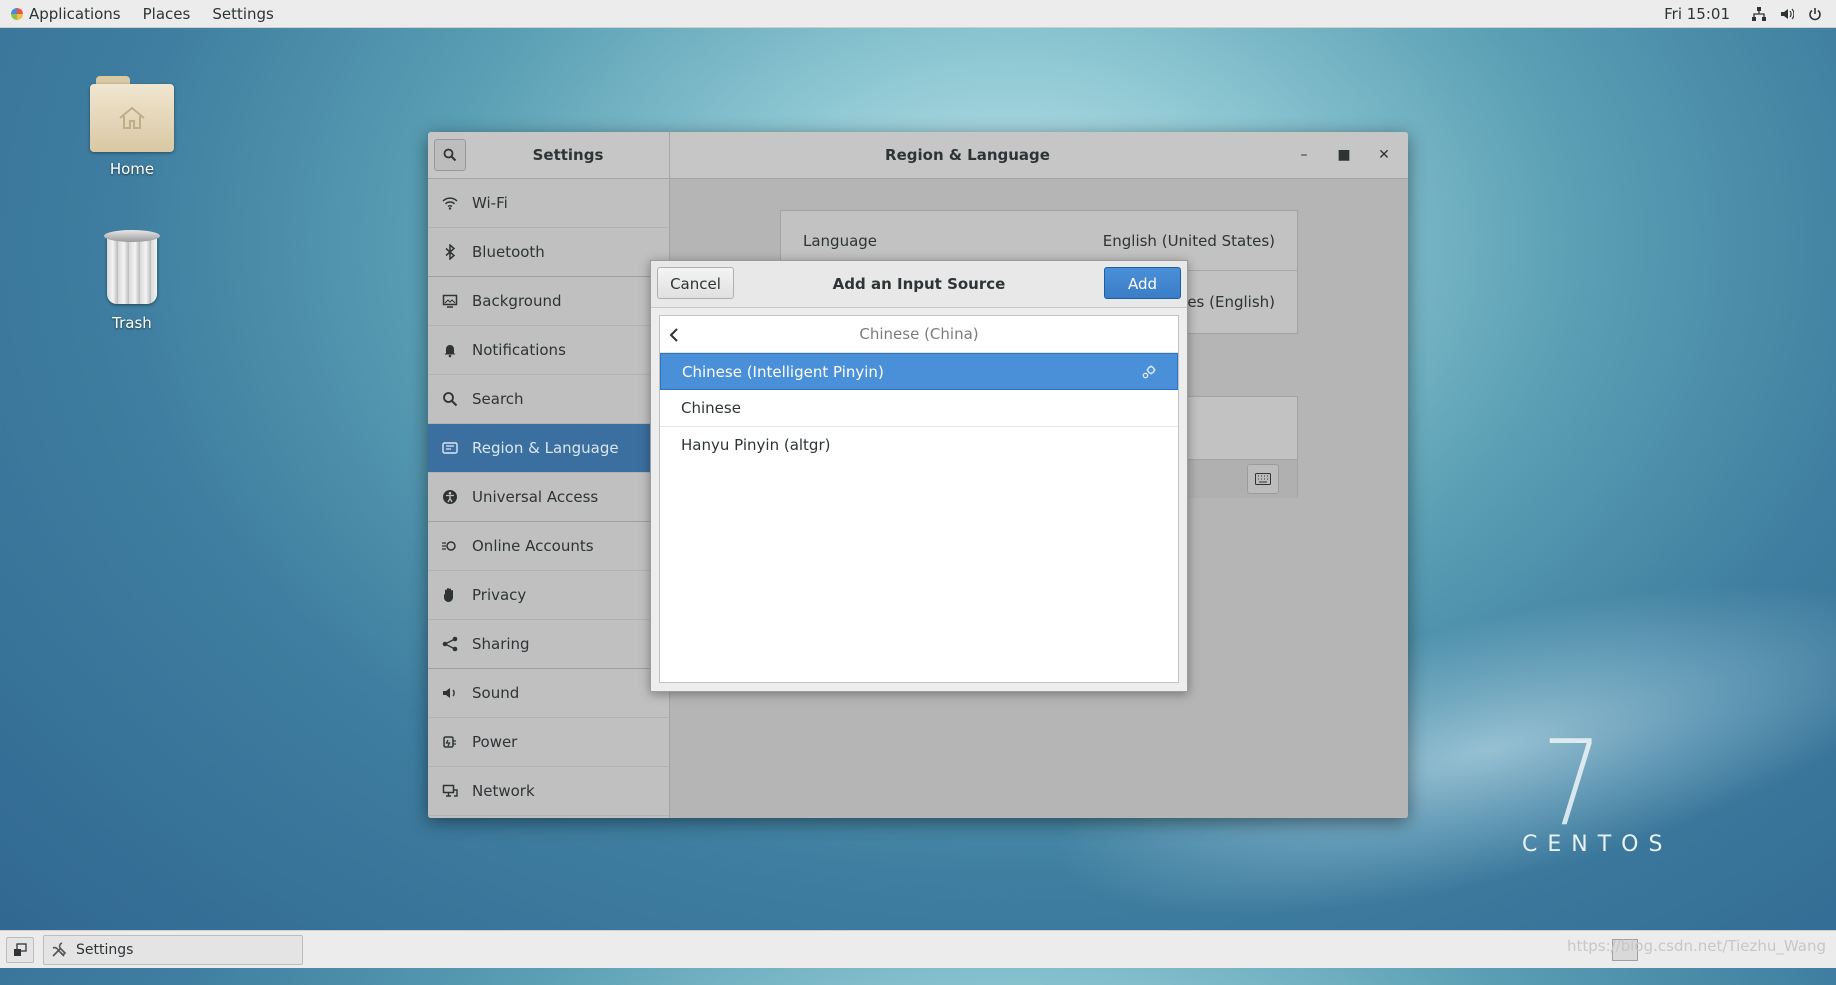  I want to click on accessibility-icon, so click(450, 497).